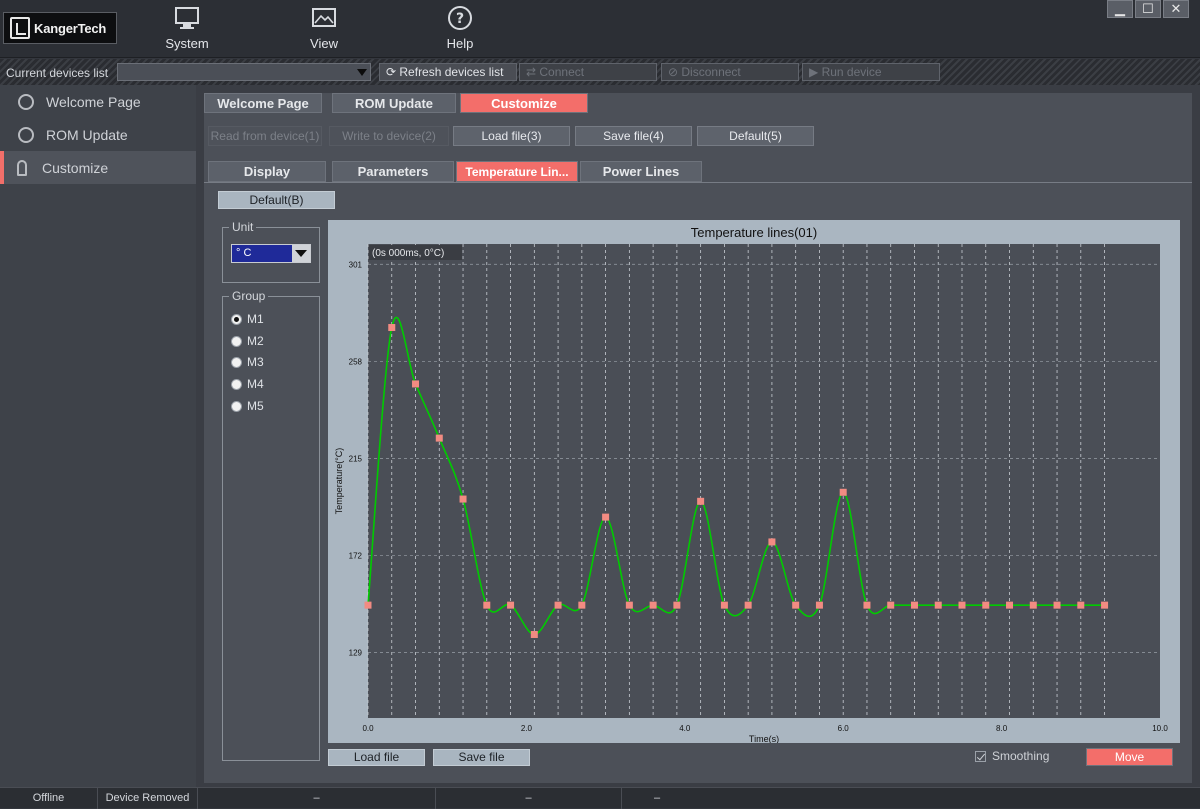 This screenshot has height=809, width=1200. I want to click on chart-load-file-button: Load file, so click(376, 757).